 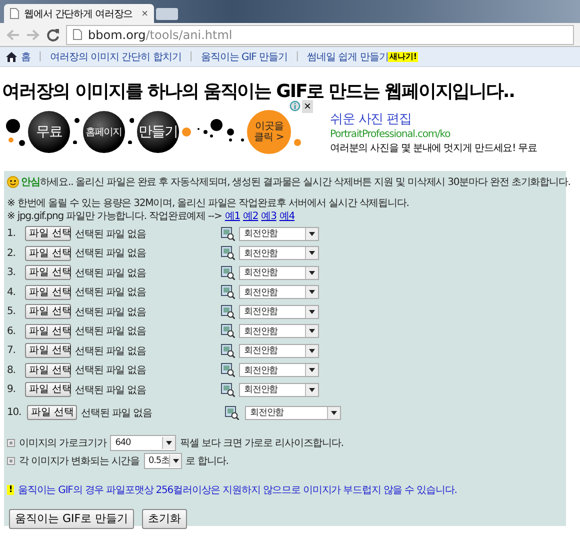 I want to click on address-bar: bbom.org/tools/ani.html, so click(x=320, y=34).